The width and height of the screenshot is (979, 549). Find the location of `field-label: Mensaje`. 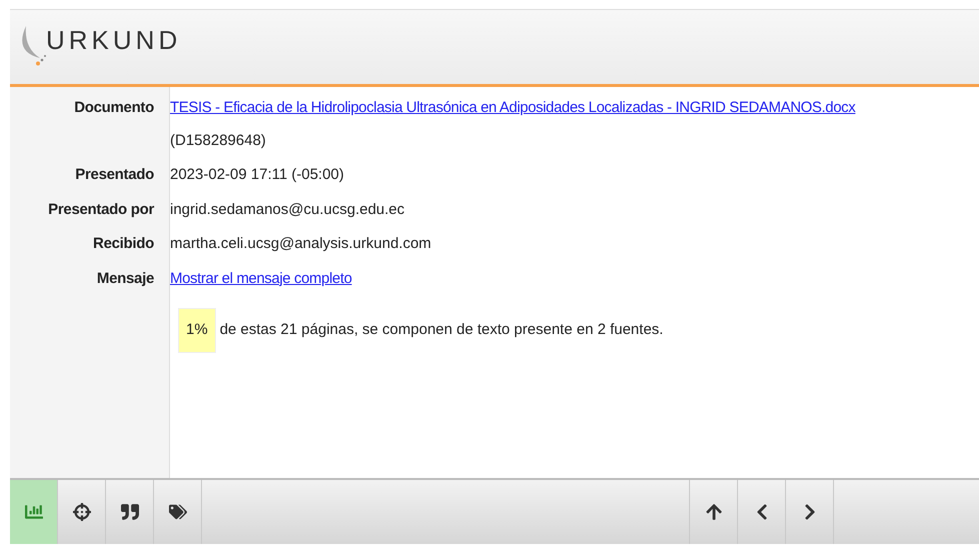

field-label: Mensaje is located at coordinates (125, 278).